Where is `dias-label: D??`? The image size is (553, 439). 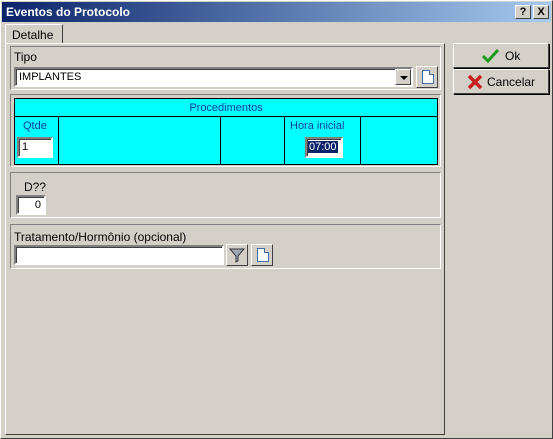
dias-label: D?? is located at coordinates (35, 187).